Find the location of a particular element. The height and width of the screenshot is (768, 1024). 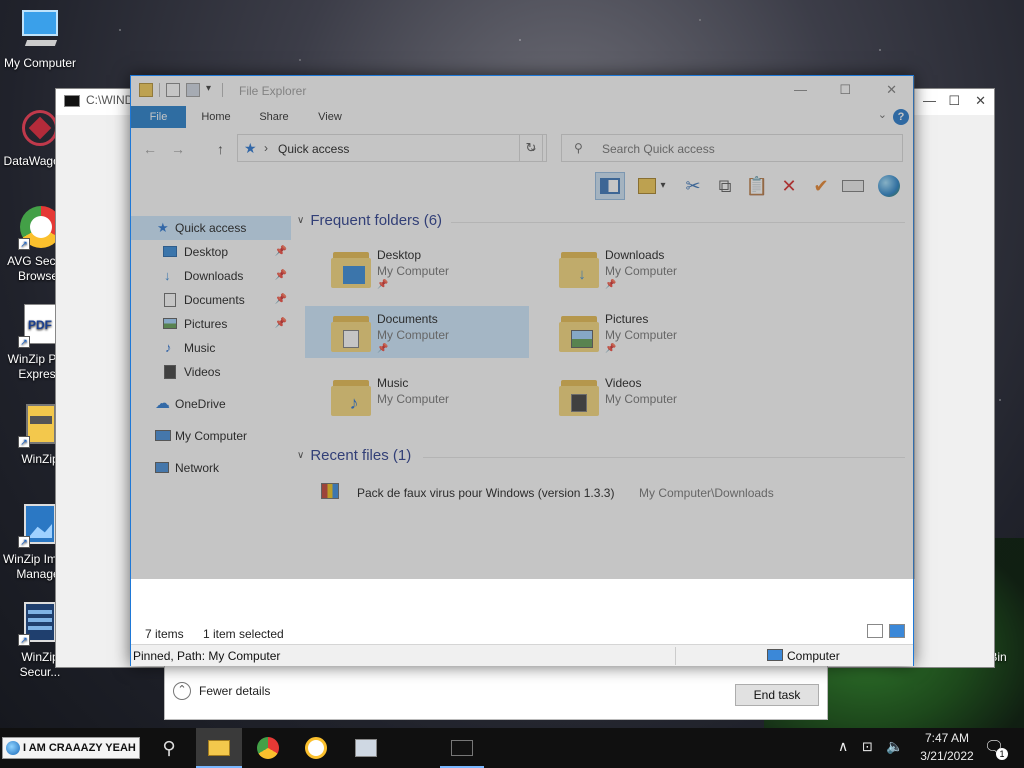

customize-dropdown-icon: ▾ is located at coordinates (211, 90).